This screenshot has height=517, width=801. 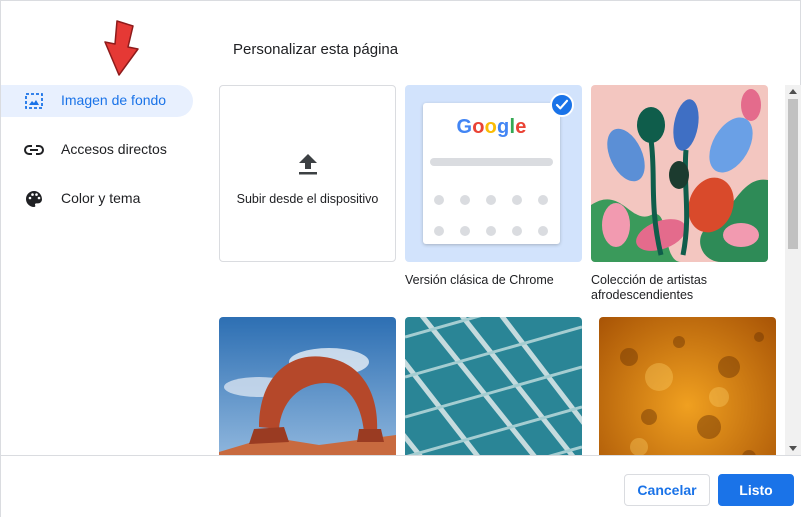 What do you see at coordinates (562, 105) in the screenshot?
I see `selected-check-icon` at bounding box center [562, 105].